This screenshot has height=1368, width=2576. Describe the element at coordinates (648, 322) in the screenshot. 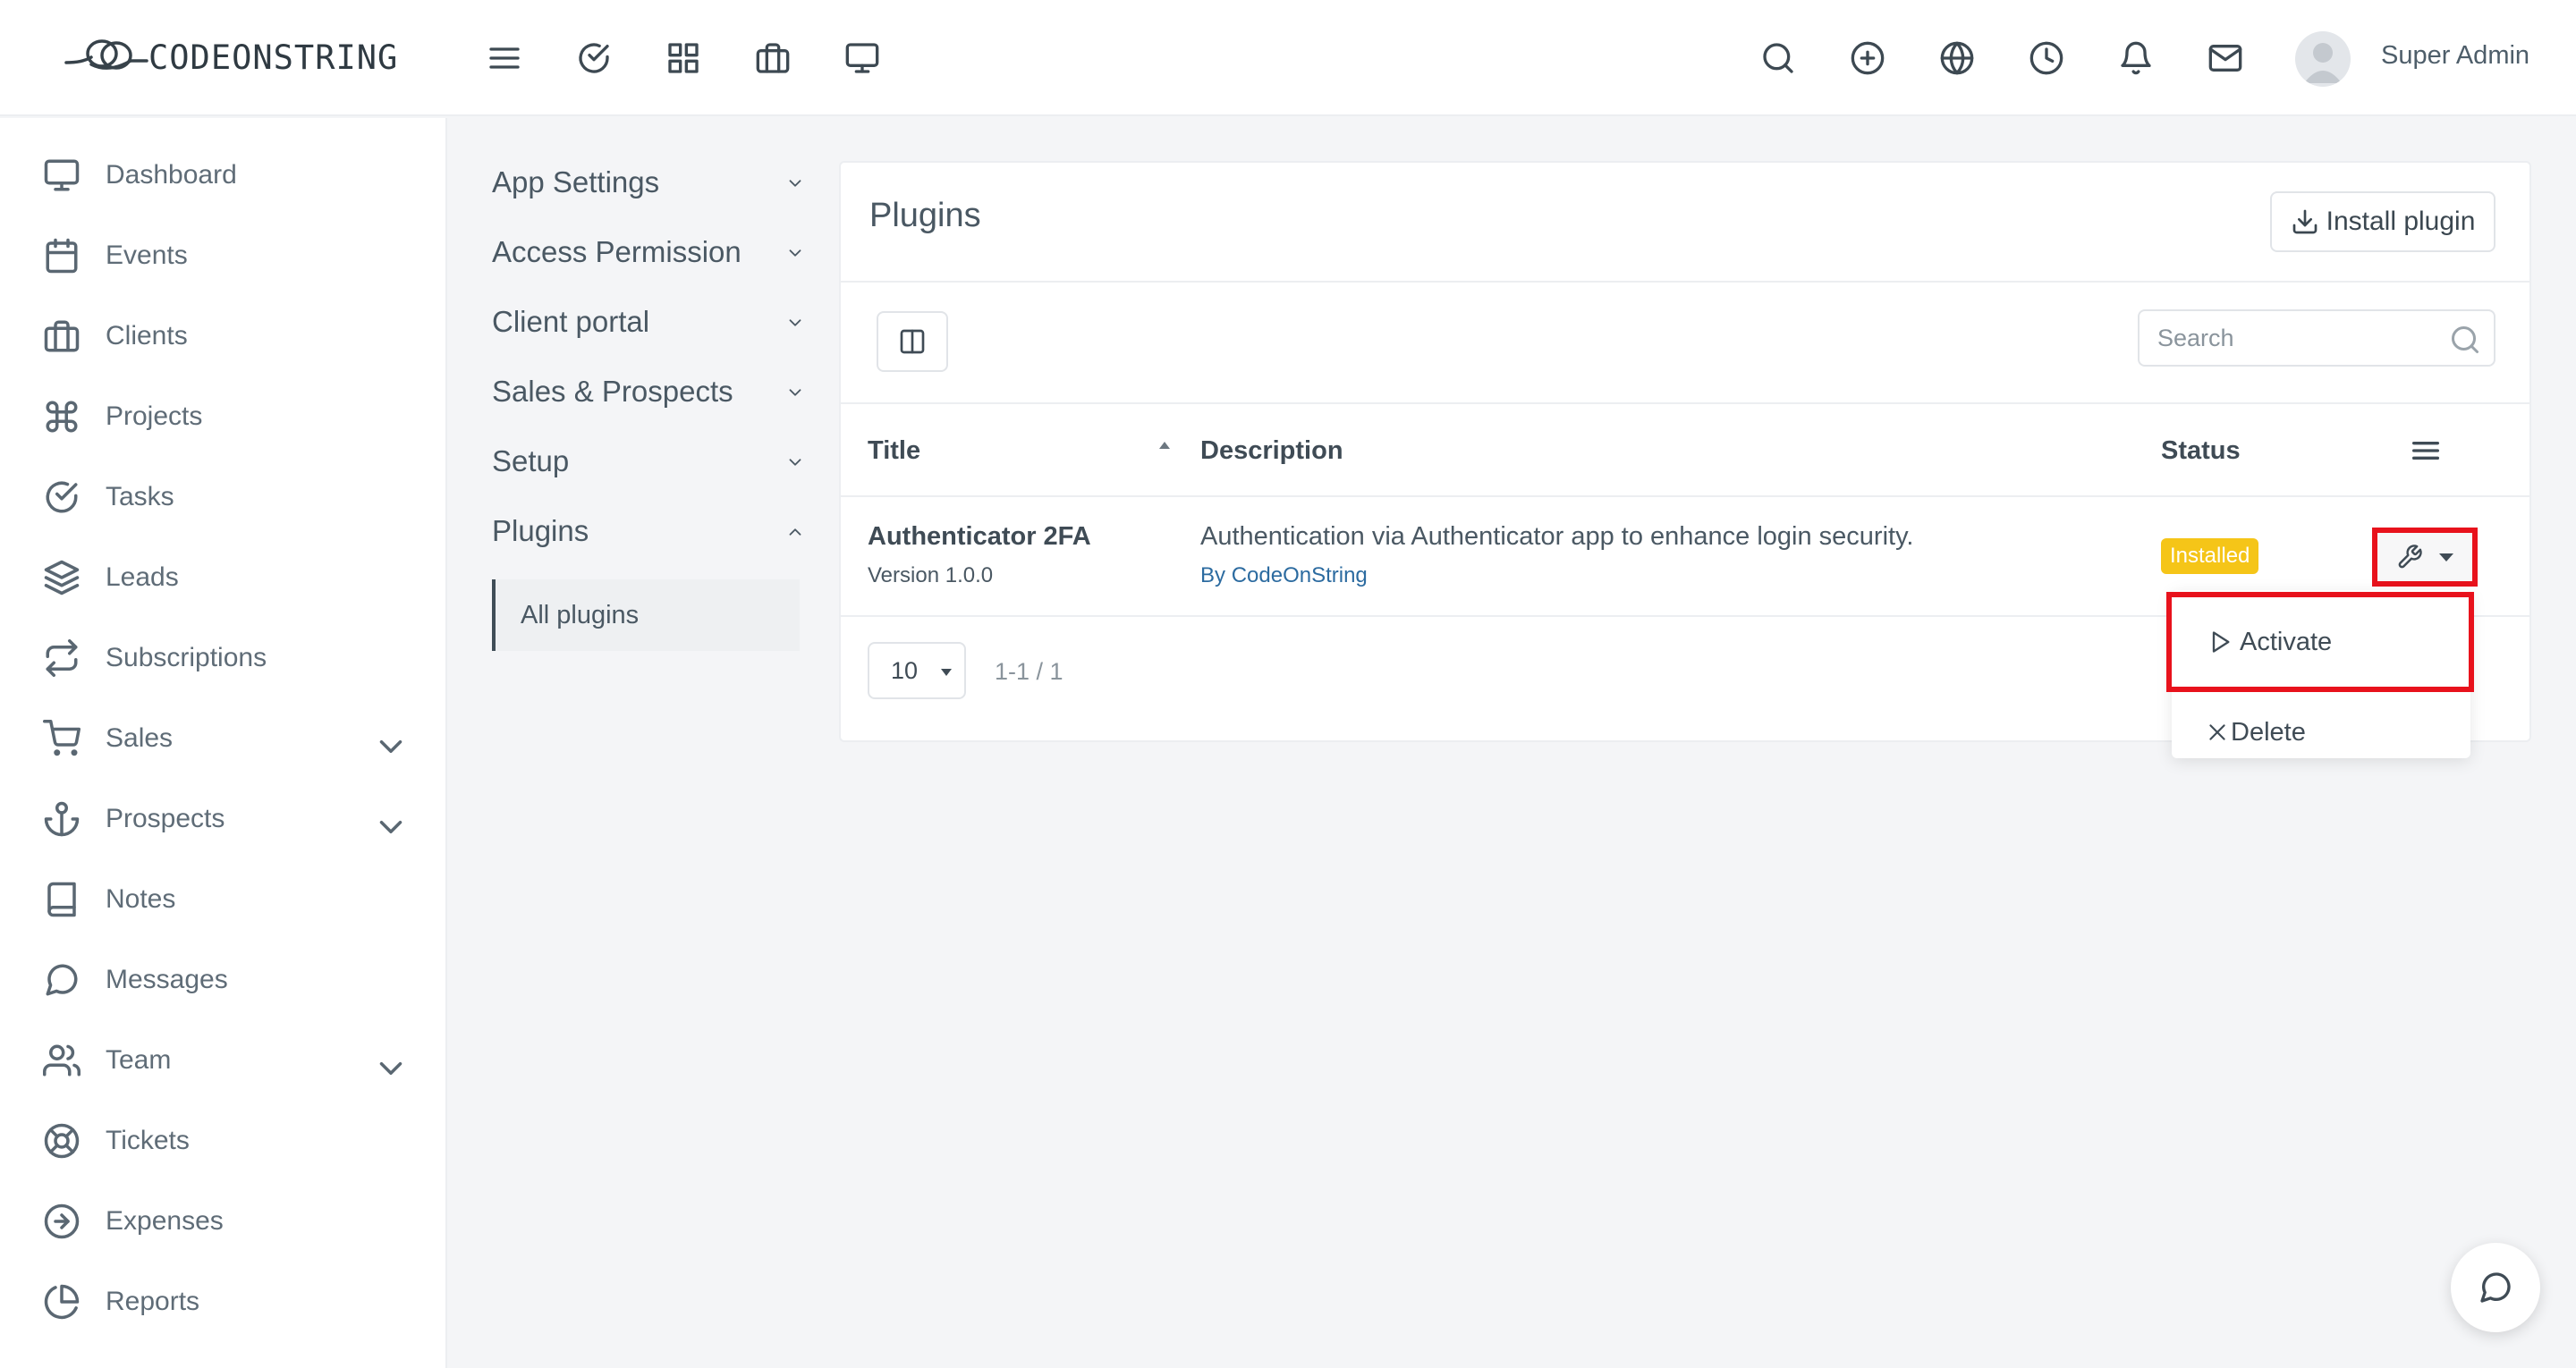

I see `settings-item-client-portal: Client portal` at that location.